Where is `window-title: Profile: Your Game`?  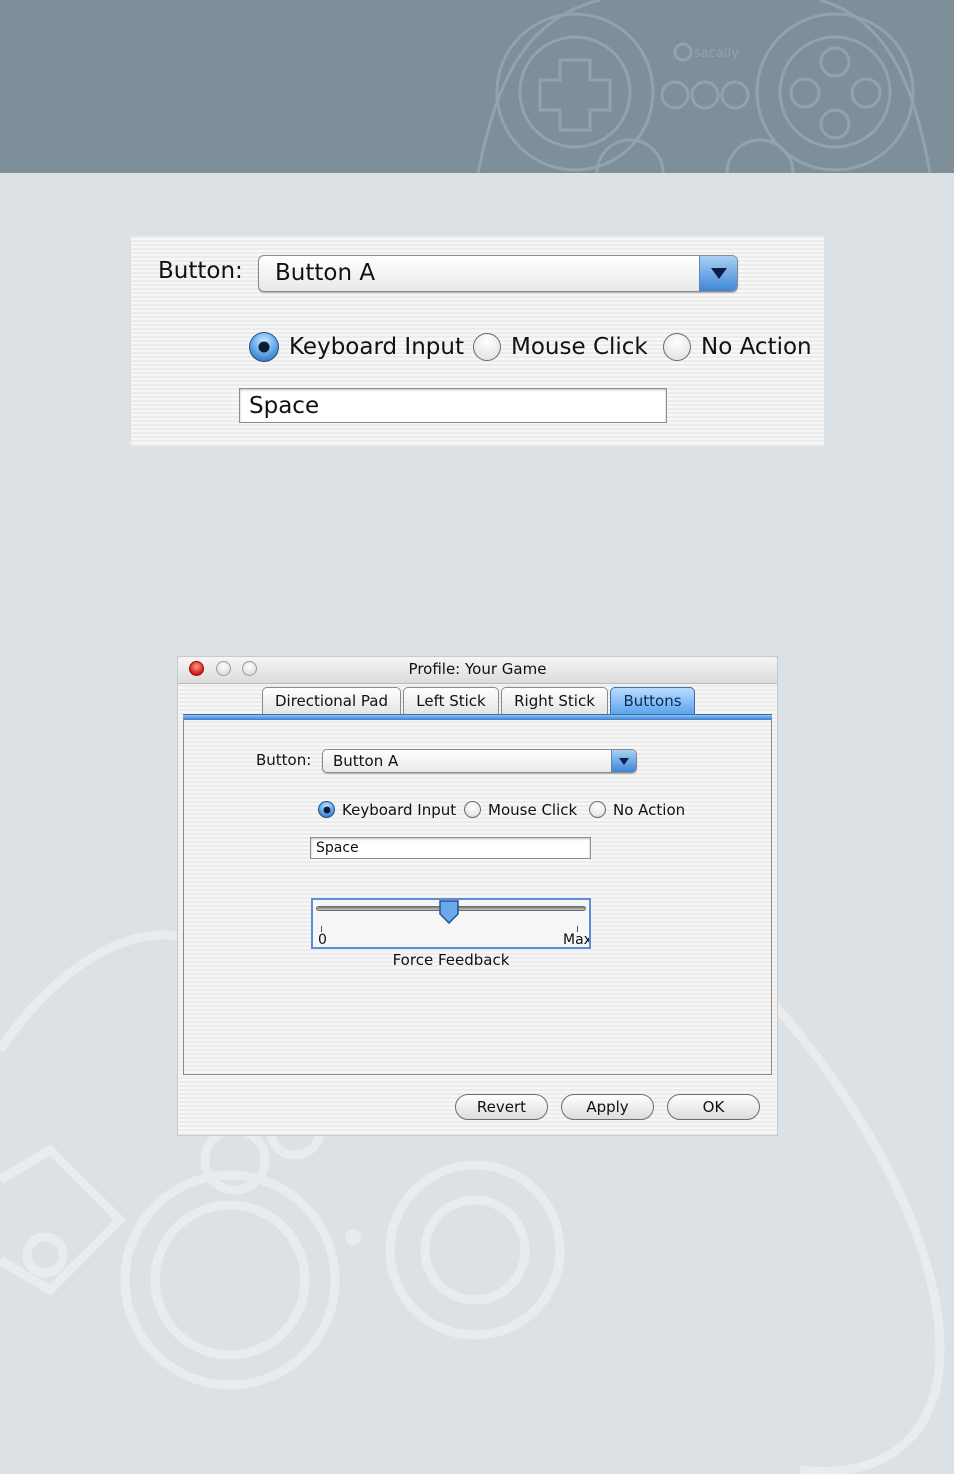 window-title: Profile: Your Game is located at coordinates (477, 669).